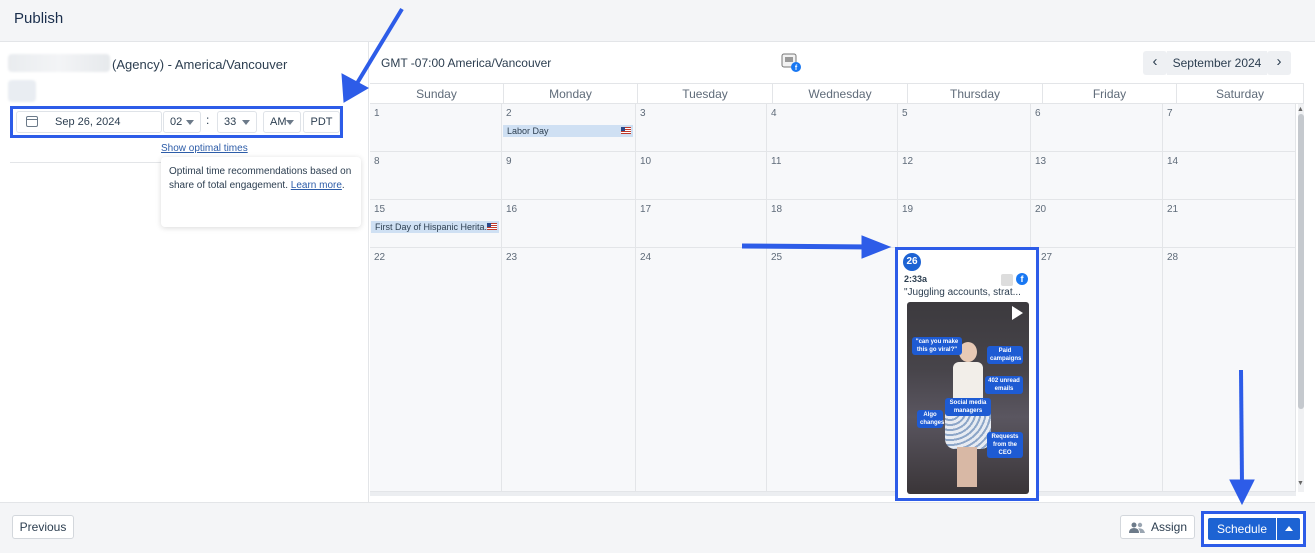 The height and width of the screenshot is (553, 1315). What do you see at coordinates (964, 224) in the screenshot?
I see `day-cell: 19` at bounding box center [964, 224].